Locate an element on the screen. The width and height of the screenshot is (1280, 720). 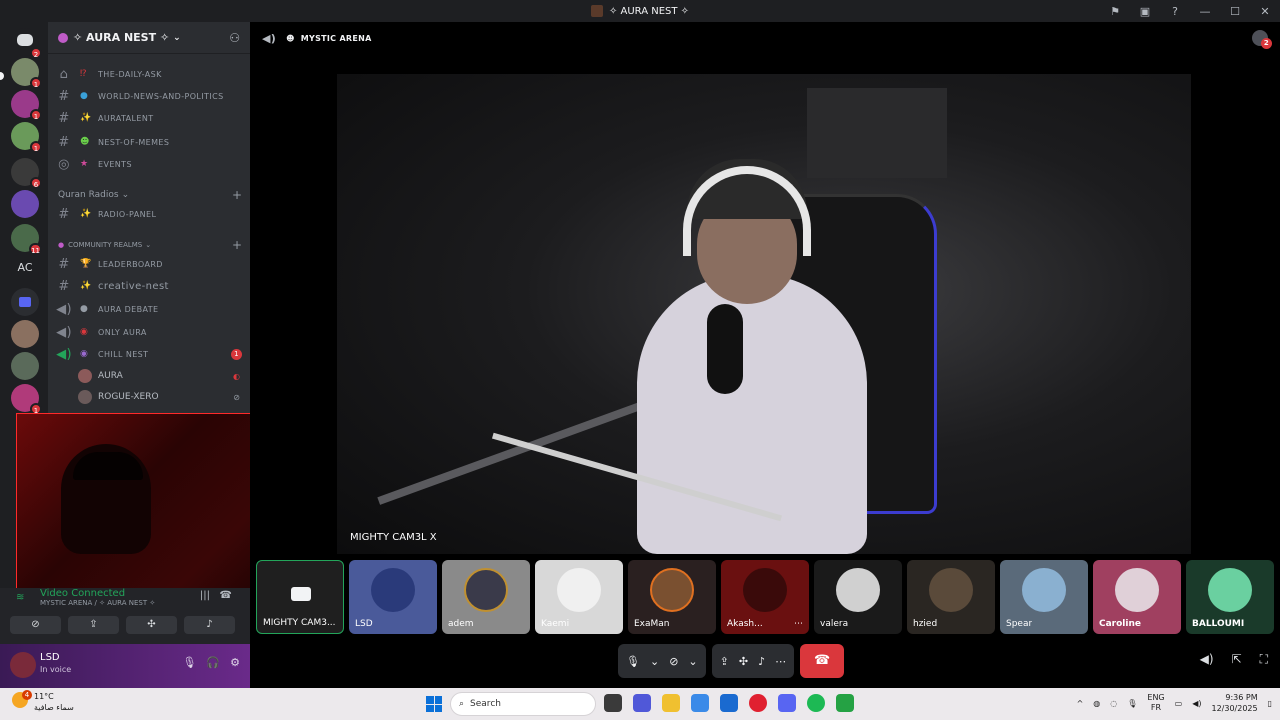
participant-tile: Akash... ⋯ is located at coordinates (765, 597).